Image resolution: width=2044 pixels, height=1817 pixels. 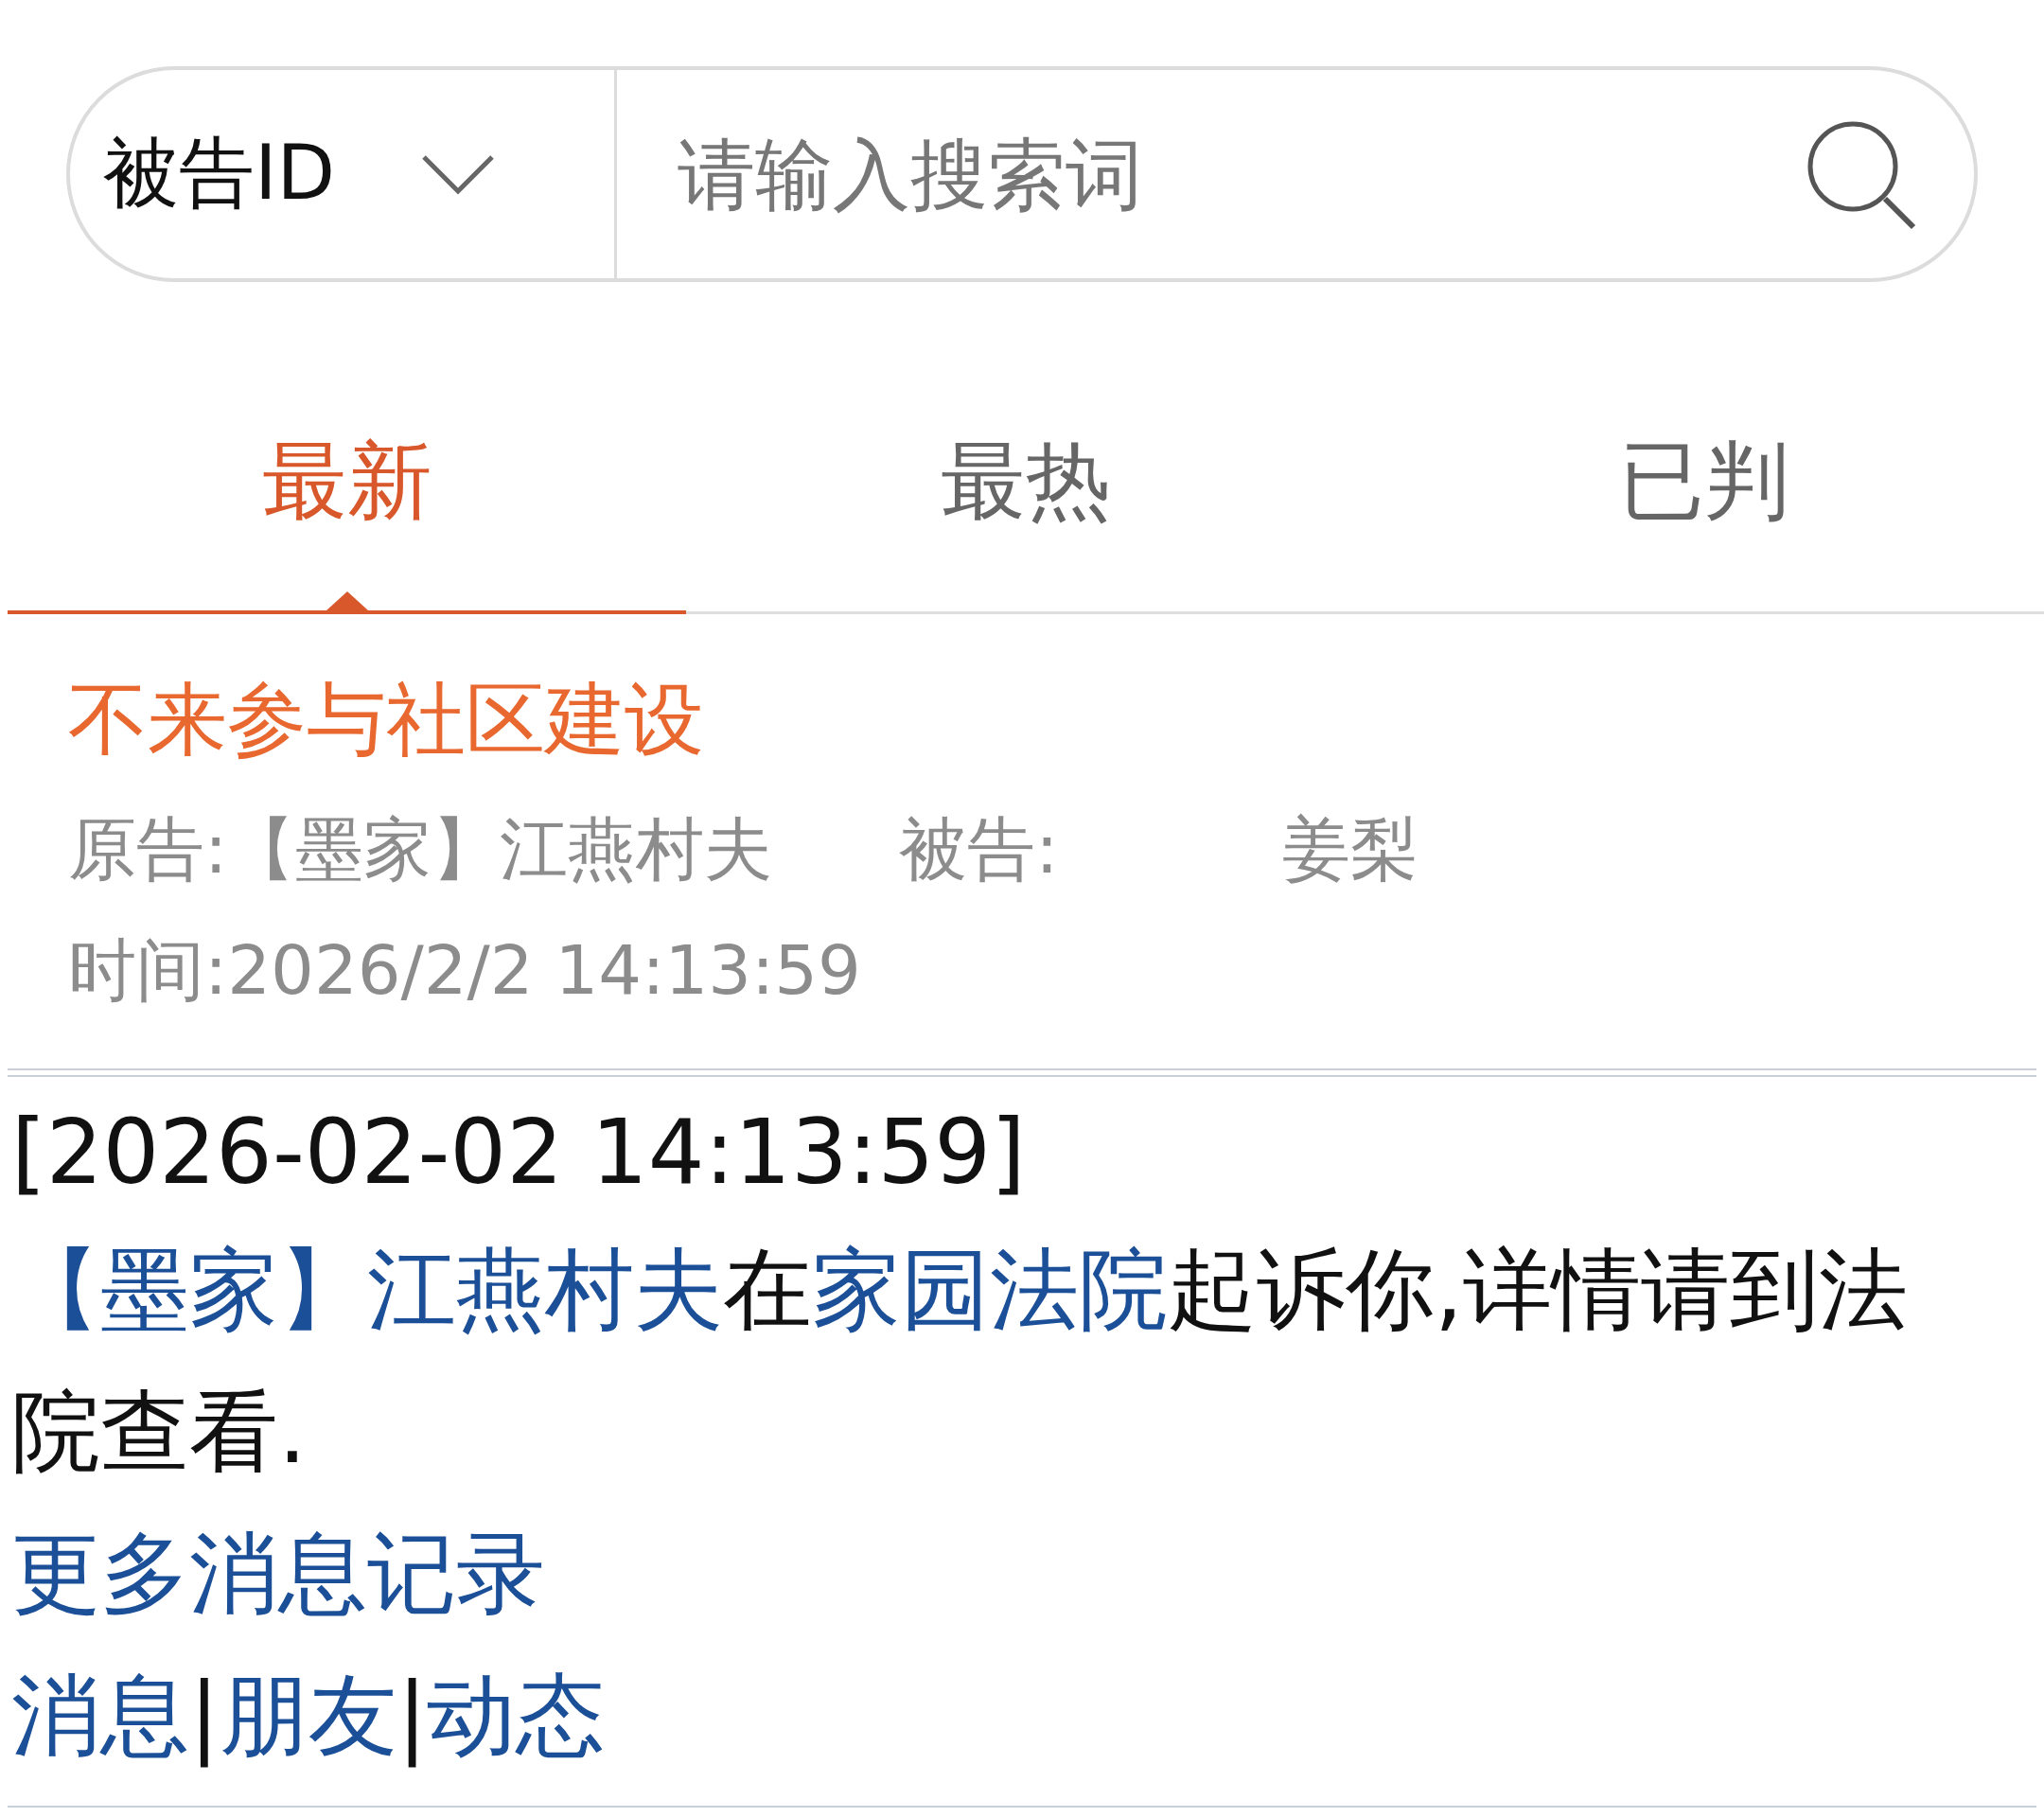 I want to click on nav-link: 朋友, so click(x=308, y=1716).